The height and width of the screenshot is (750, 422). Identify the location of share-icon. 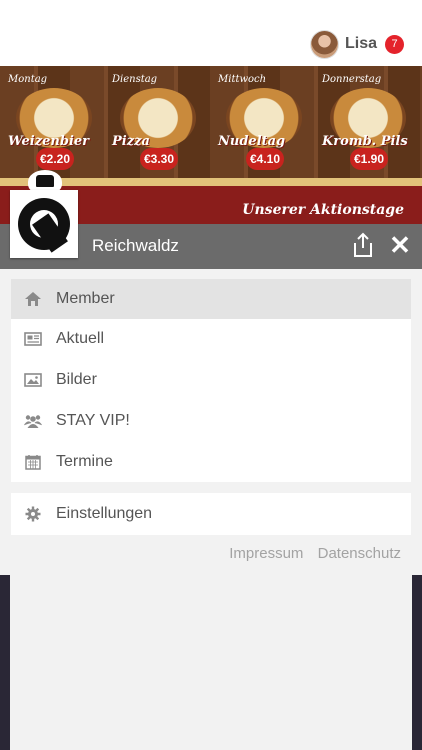
(363, 245).